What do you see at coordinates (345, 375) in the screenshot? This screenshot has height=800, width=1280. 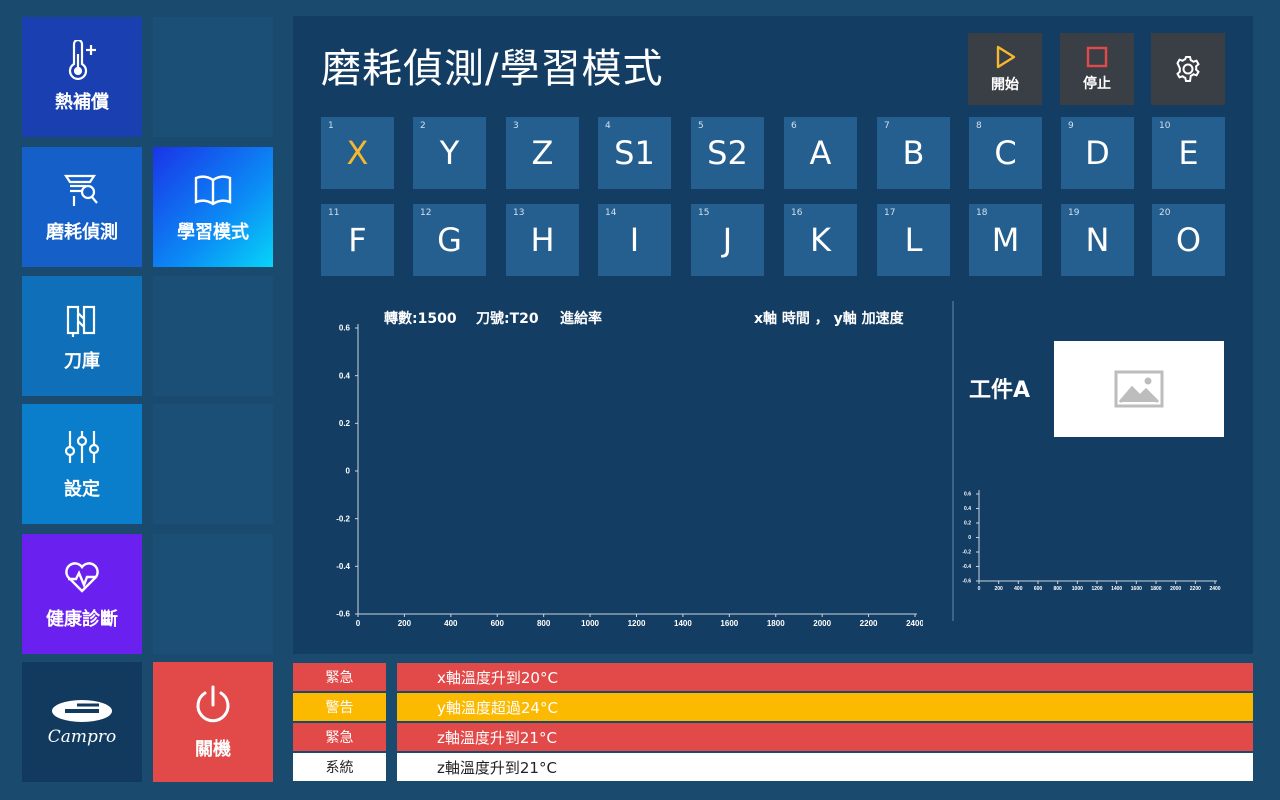 I see `y-tick-label: 0.4` at bounding box center [345, 375].